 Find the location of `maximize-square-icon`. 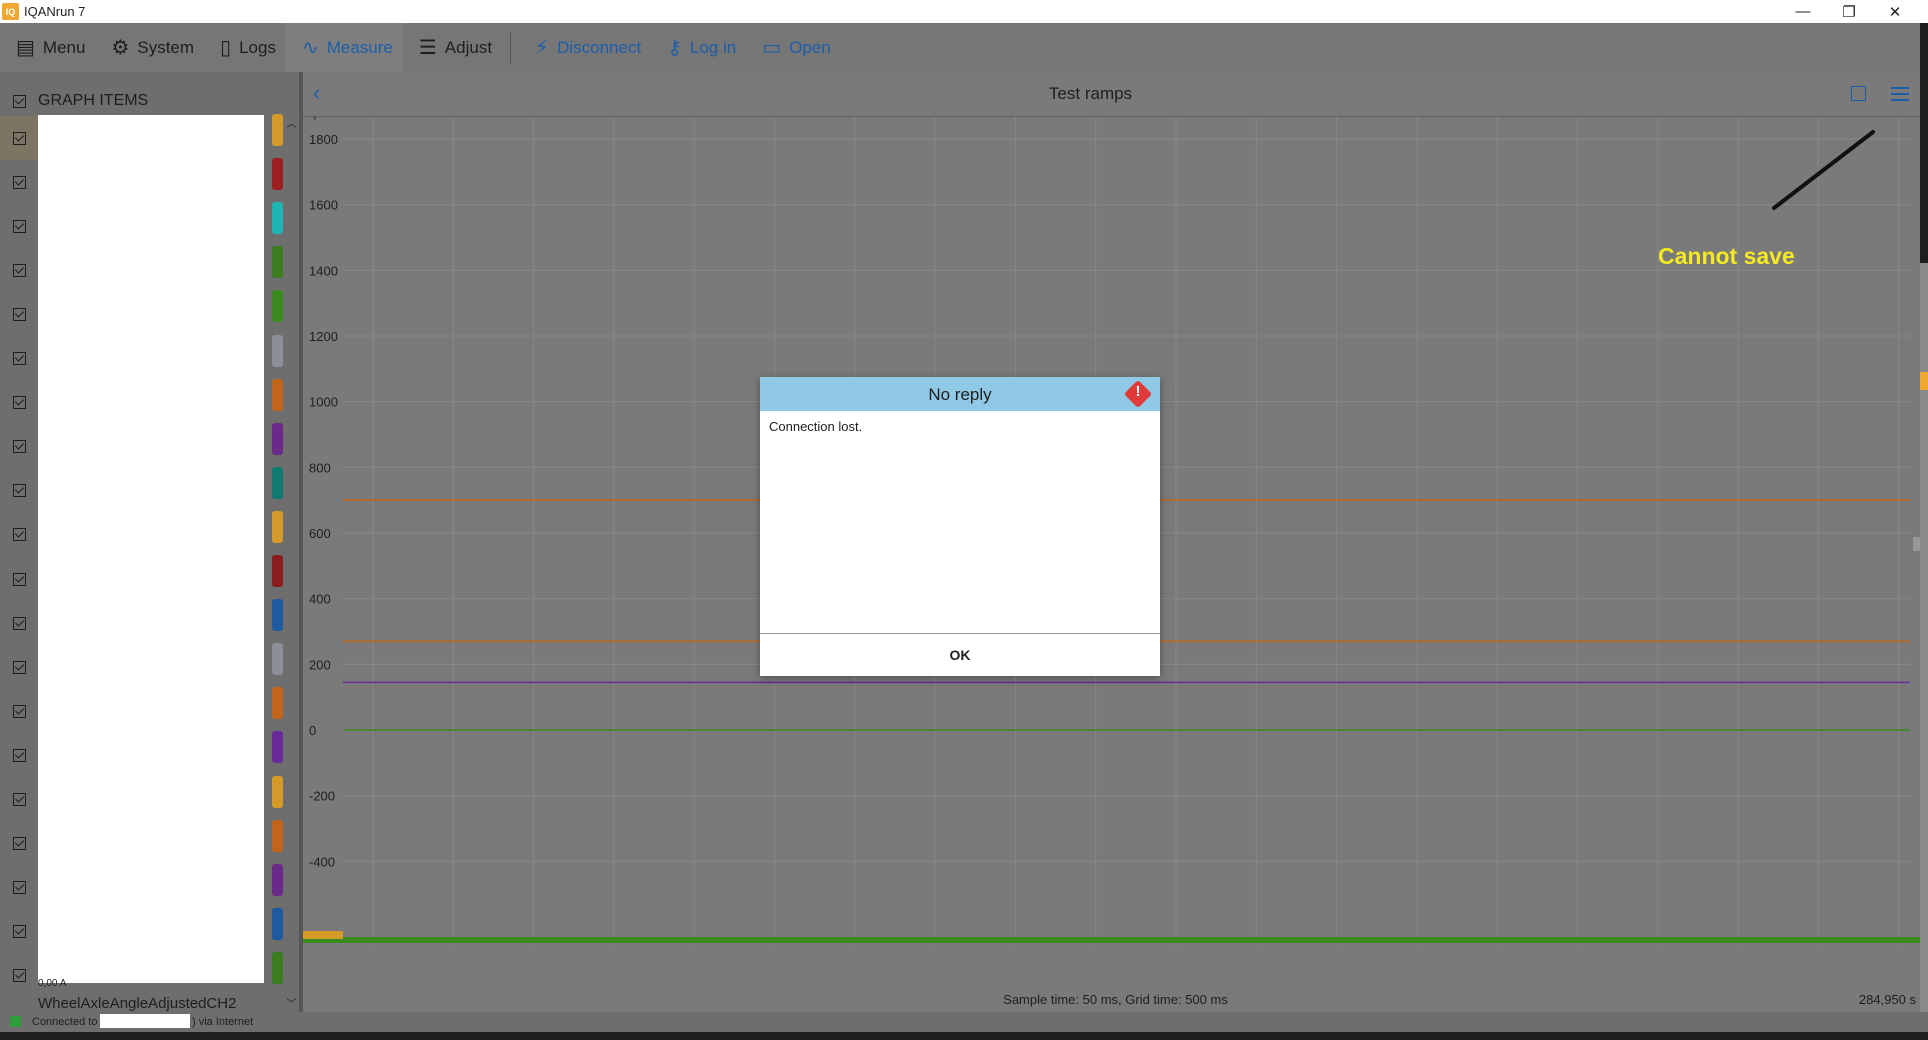

maximize-square-icon is located at coordinates (1858, 93).